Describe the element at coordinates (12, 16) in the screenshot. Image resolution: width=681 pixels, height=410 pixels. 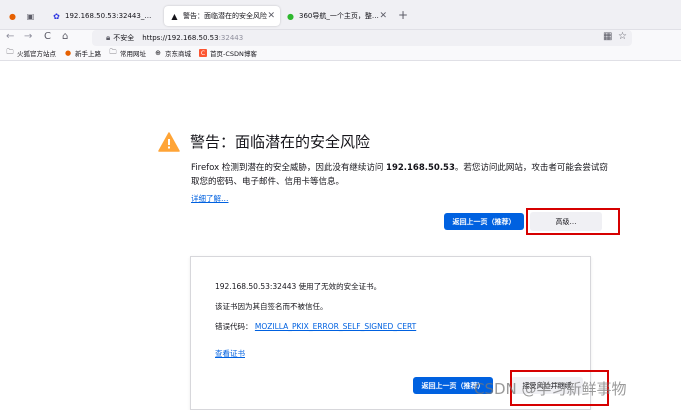
I see `firefox-view-icon: ●` at that location.